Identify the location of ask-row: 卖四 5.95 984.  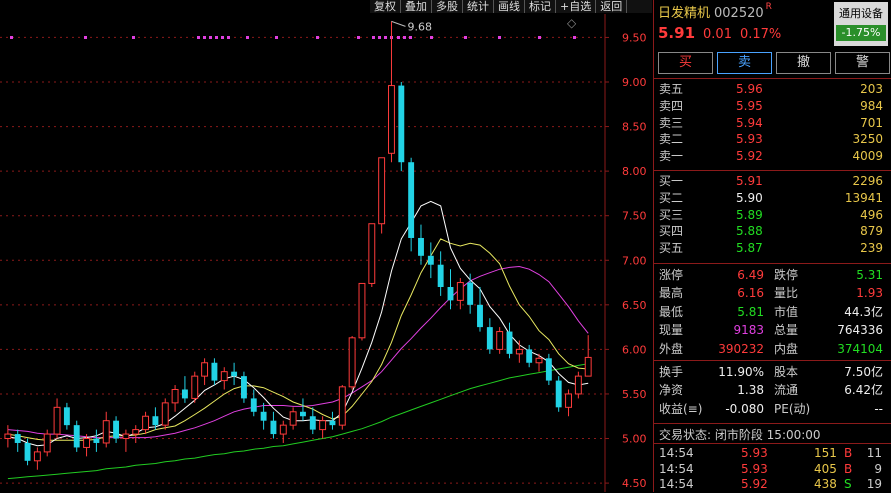
(772, 106).